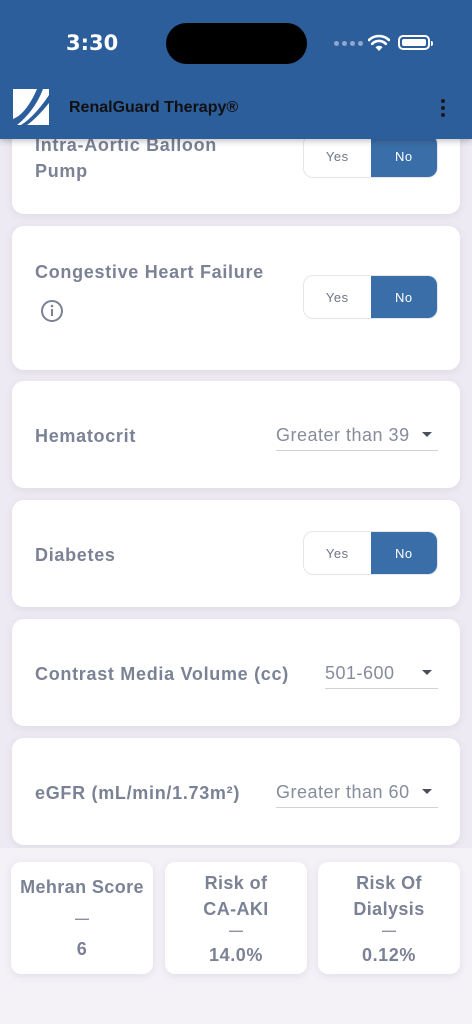 Image resolution: width=472 pixels, height=1024 pixels. I want to click on chf-yes-option: Yes, so click(337, 297).